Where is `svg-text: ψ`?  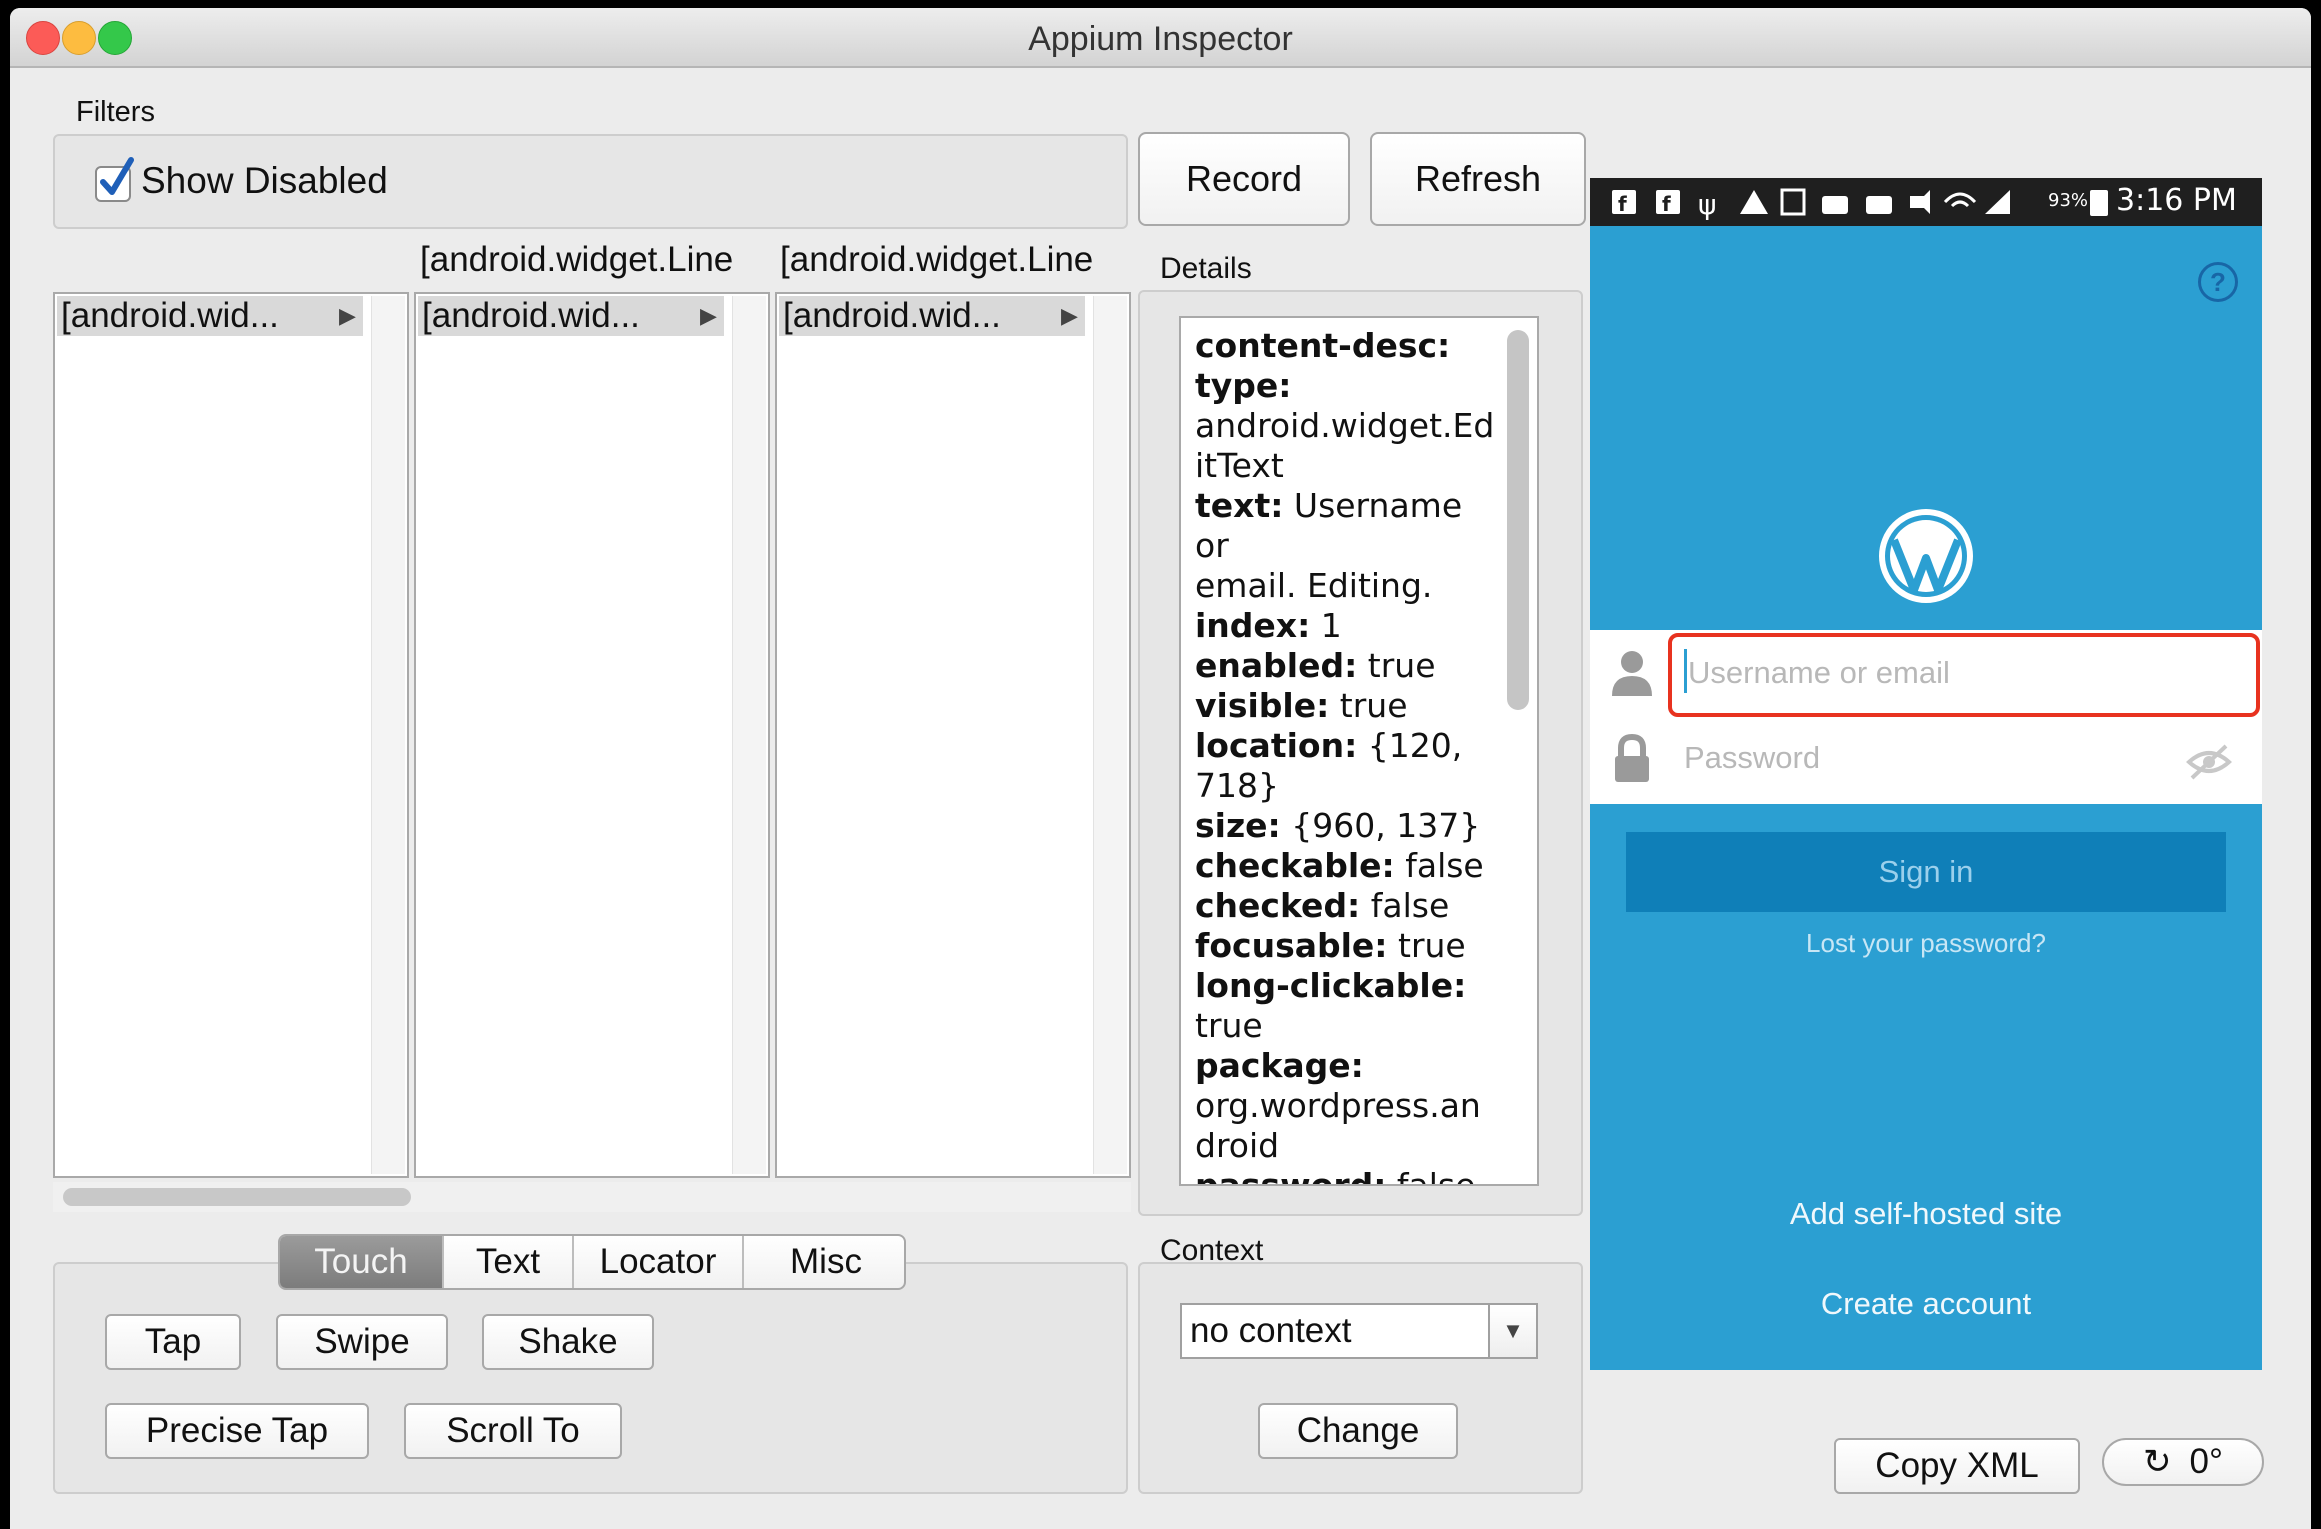
svg-text: ψ is located at coordinates (1707, 204).